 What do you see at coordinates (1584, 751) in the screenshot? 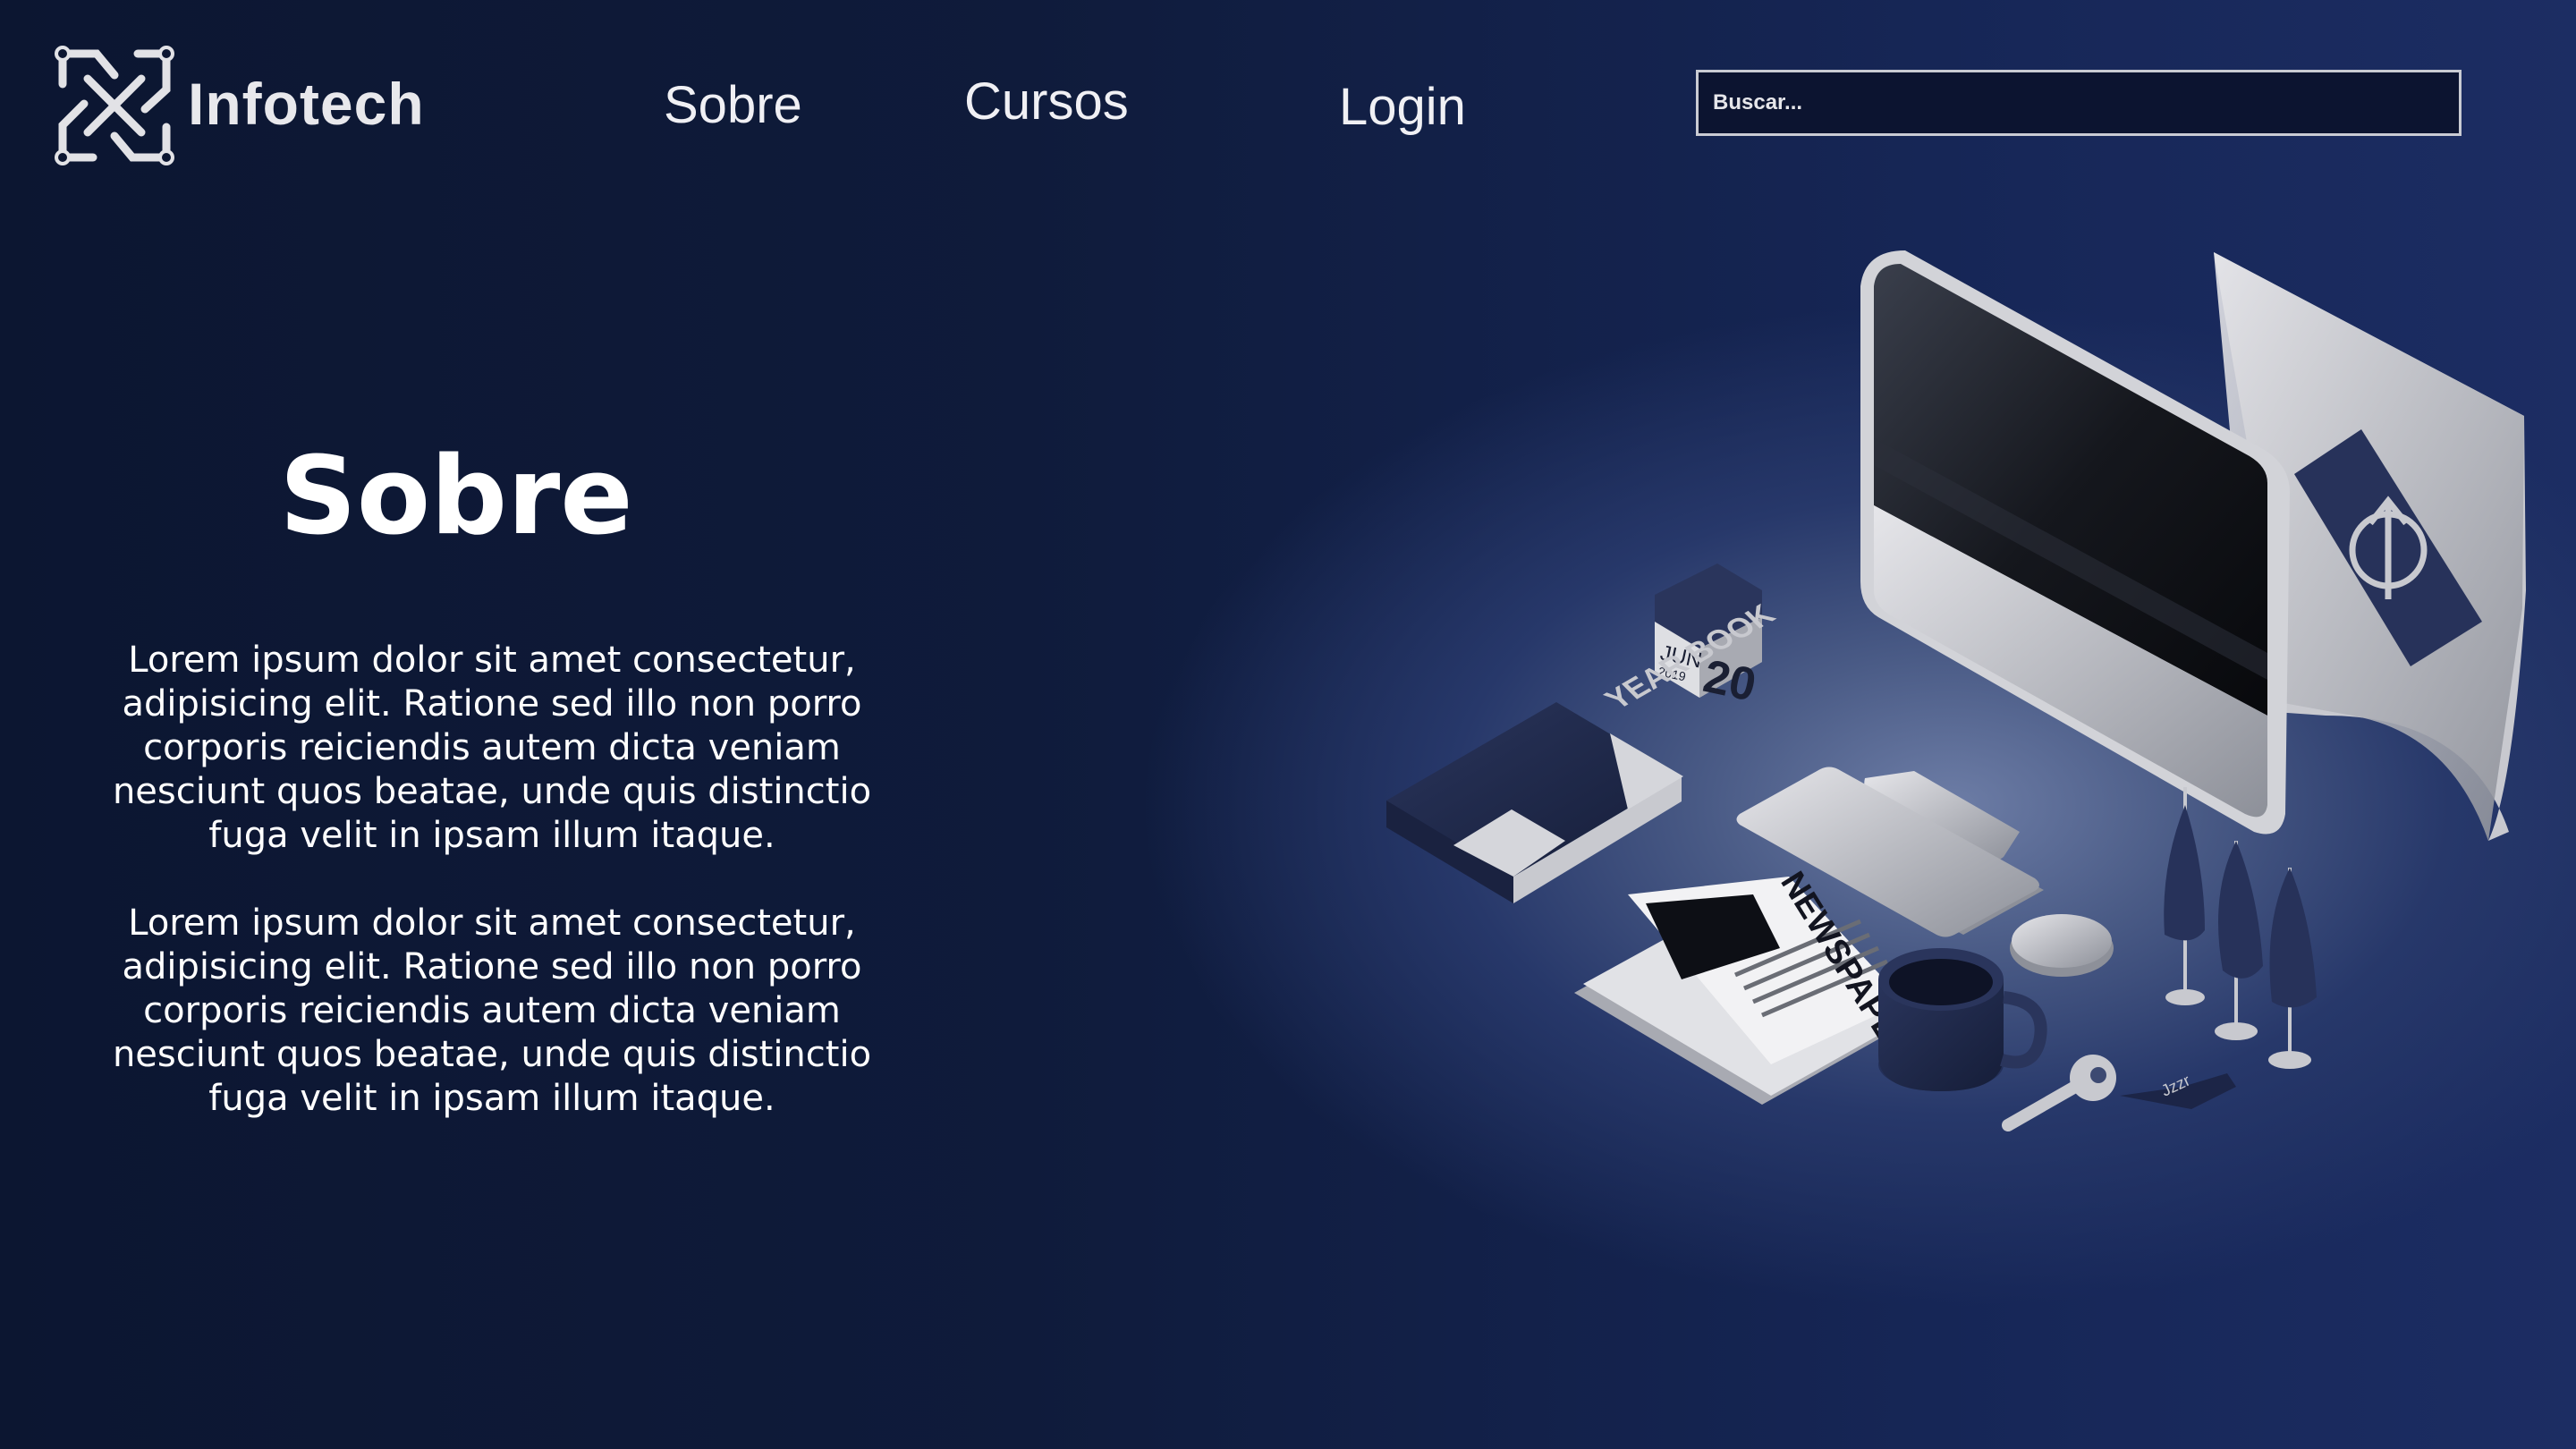
I see `yearbook-icon: YEAR BOOK` at bounding box center [1584, 751].